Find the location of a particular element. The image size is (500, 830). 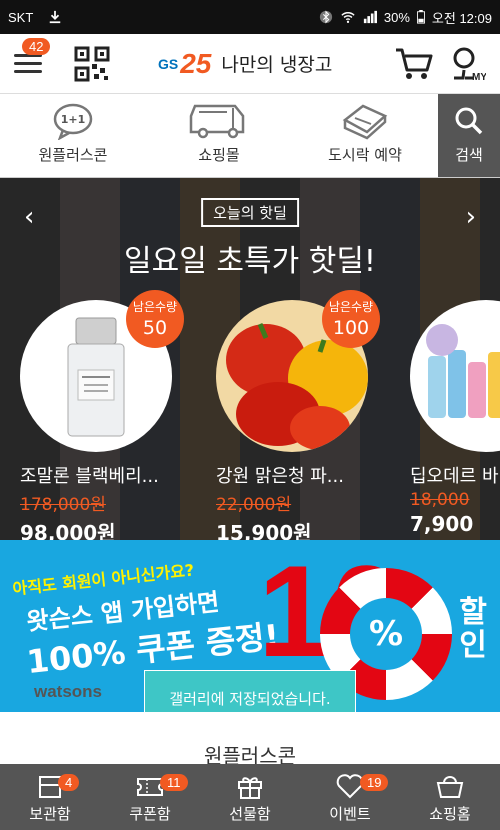

bottom-navigation: 4 보관함 11 쿠폰함 선물함 19 이벤트 쇼핑홈 is located at coordinates (250, 797).